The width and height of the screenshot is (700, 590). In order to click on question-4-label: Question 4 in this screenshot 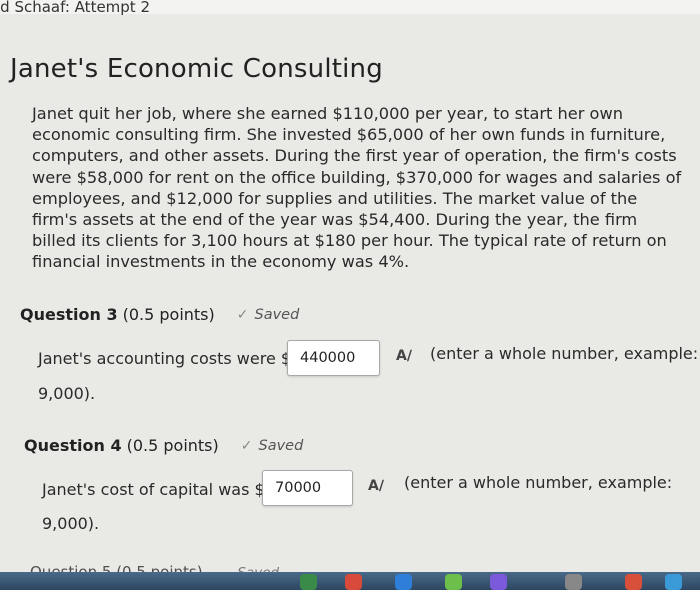, I will do `click(73, 445)`.